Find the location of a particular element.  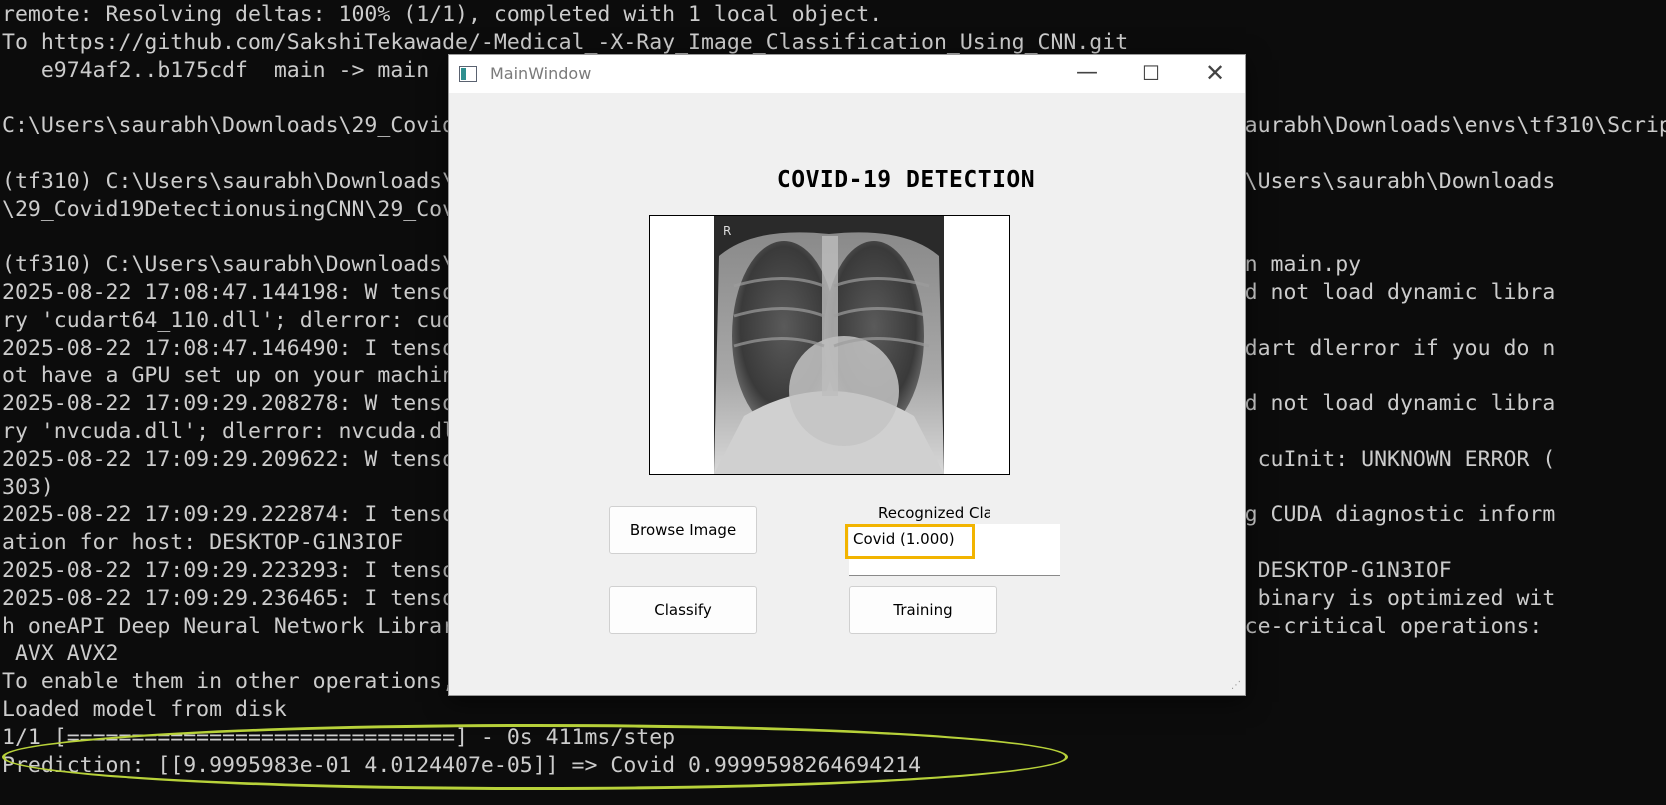

maximize-button: ☐ is located at coordinates (1151, 74).